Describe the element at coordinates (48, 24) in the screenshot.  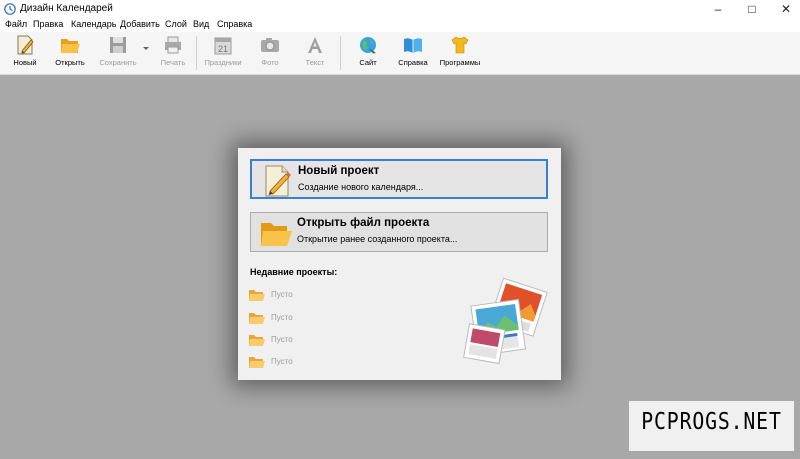
I see `menu-edit: Правка` at that location.